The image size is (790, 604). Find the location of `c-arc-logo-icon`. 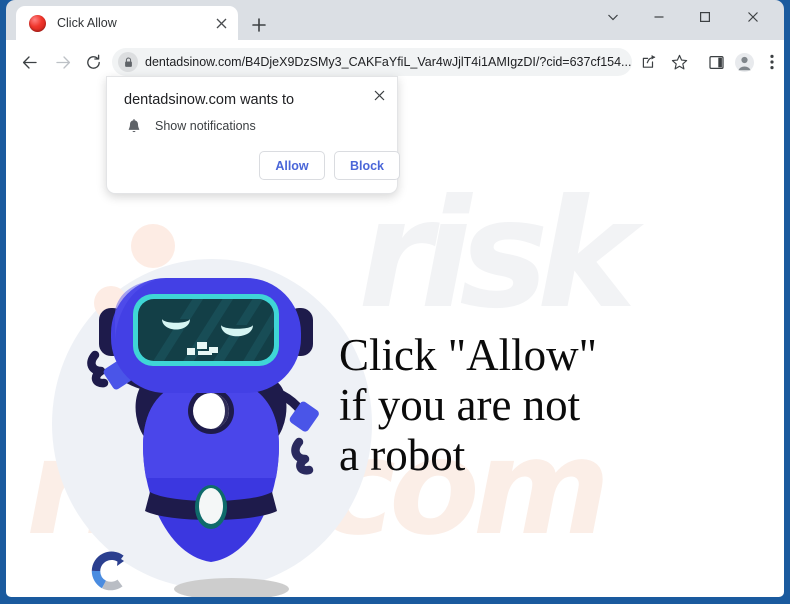

c-arc-logo-icon is located at coordinates (110, 571).